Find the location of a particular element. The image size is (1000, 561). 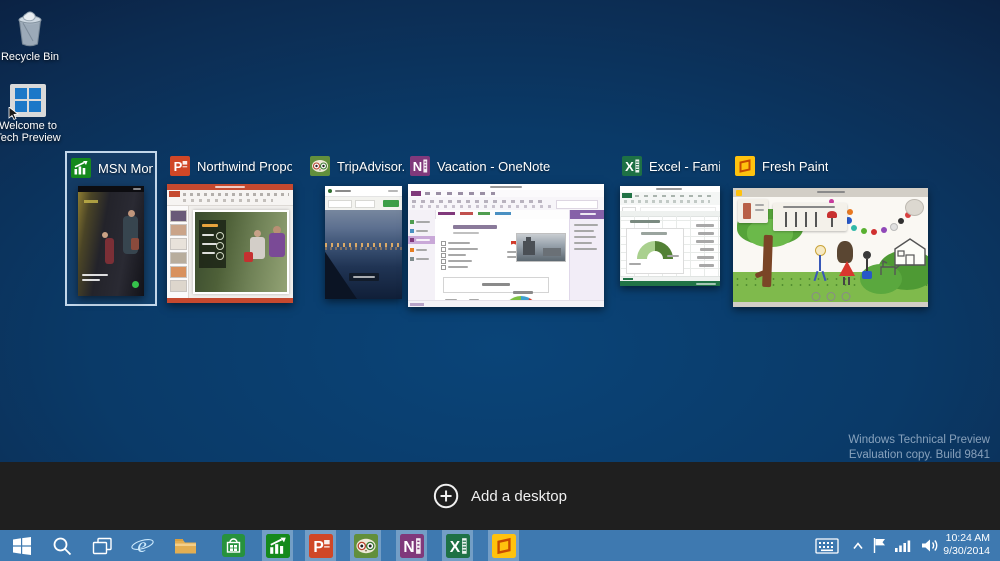

volume-icon is located at coordinates (929, 545).